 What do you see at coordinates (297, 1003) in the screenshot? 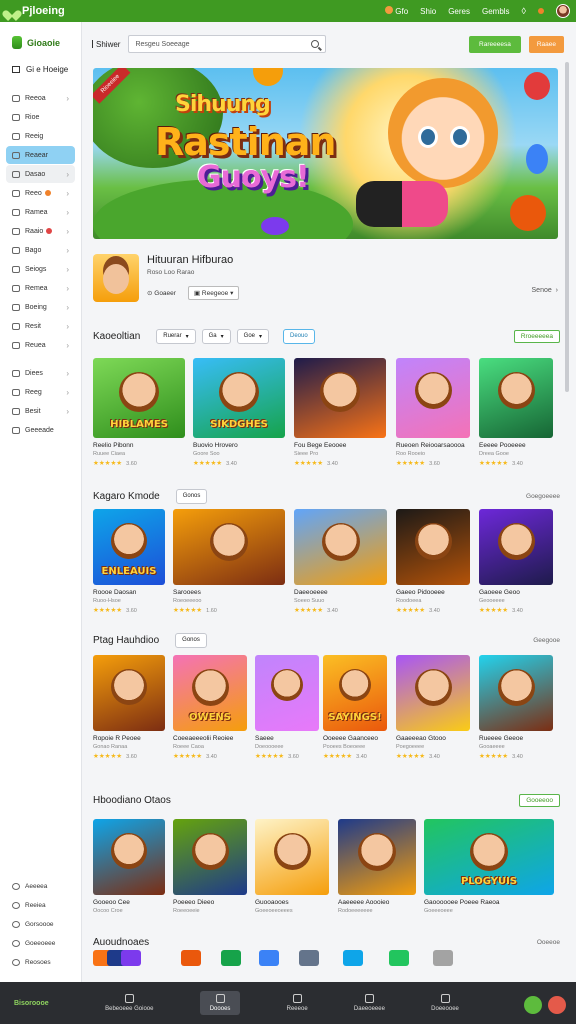
I see `bottom-nav-item-2: Reeeoe` at bounding box center [297, 1003].